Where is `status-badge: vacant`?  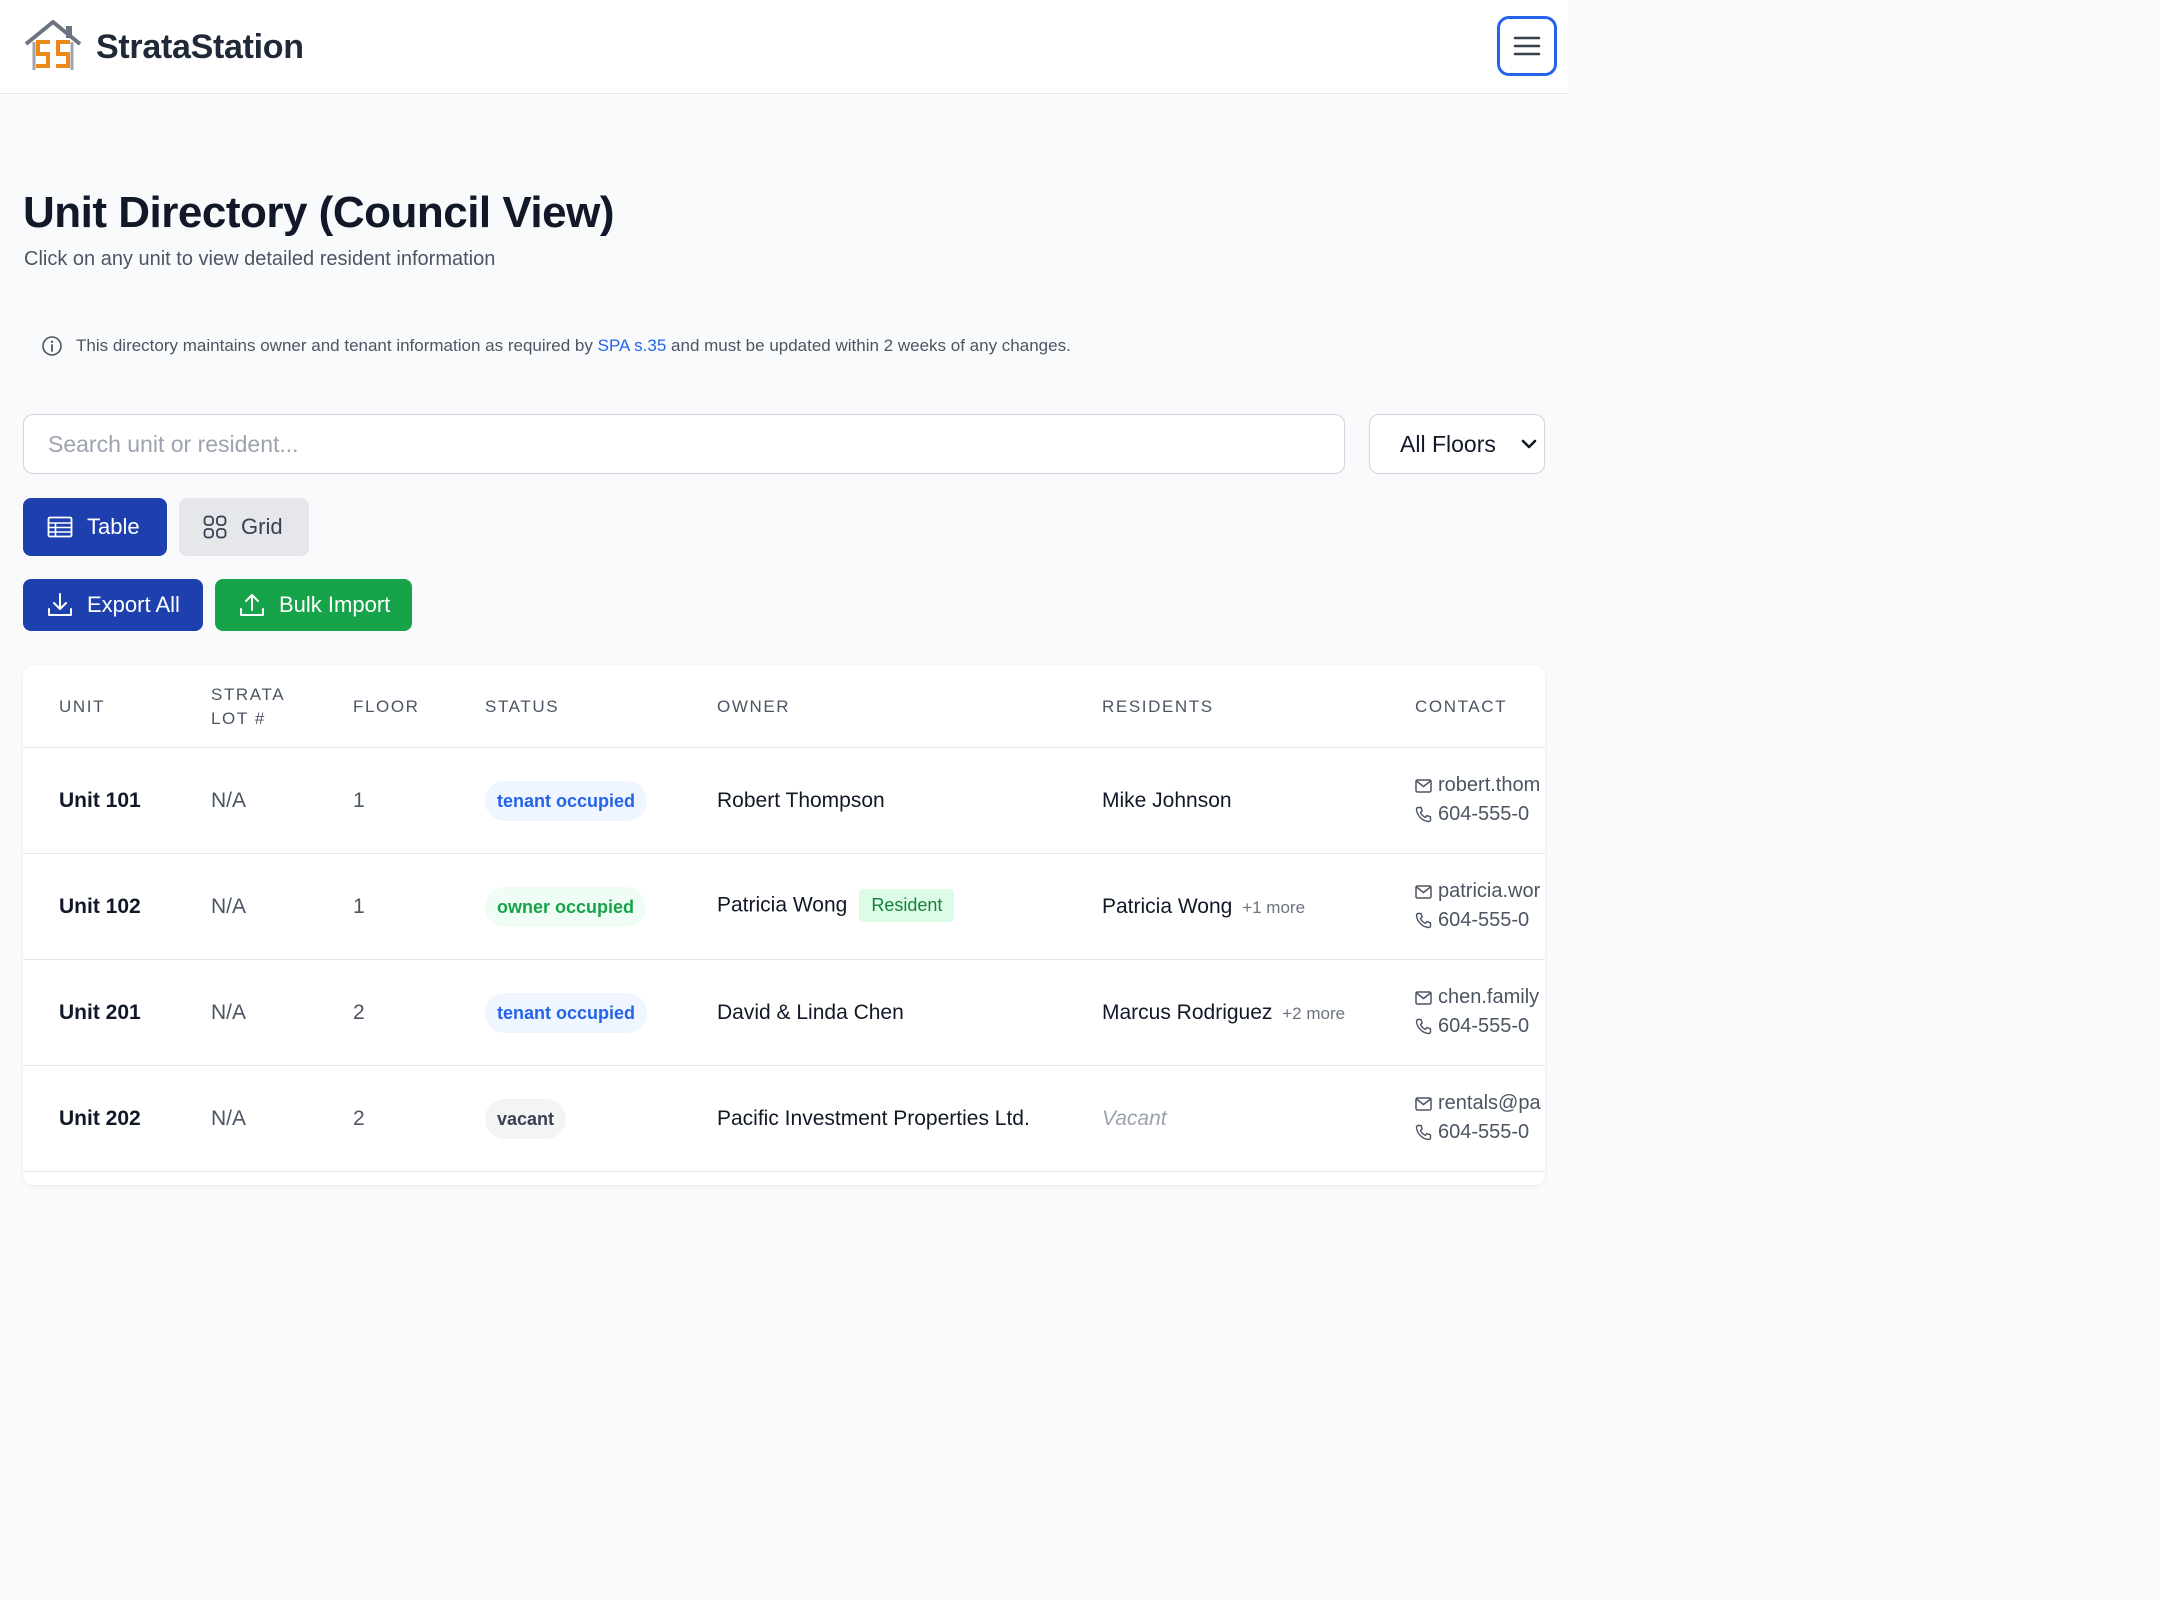 status-badge: vacant is located at coordinates (526, 1119).